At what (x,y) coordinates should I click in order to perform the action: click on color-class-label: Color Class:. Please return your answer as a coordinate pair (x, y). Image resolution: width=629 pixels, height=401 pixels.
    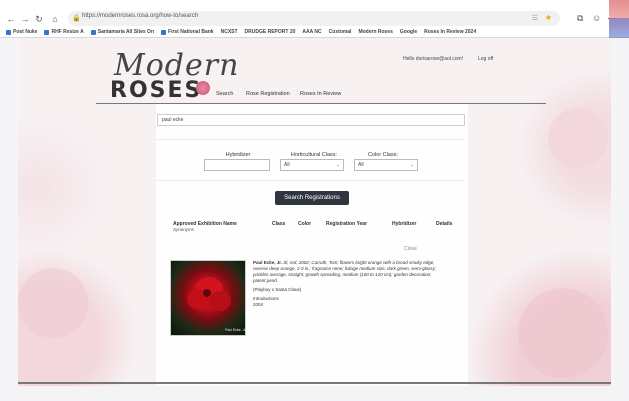
    Looking at the image, I should click on (383, 155).